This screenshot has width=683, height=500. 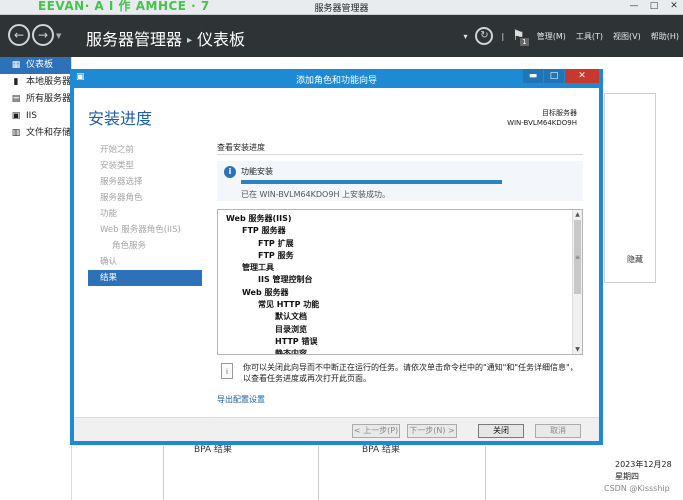 I want to click on notification-count: 1, so click(x=524, y=42).